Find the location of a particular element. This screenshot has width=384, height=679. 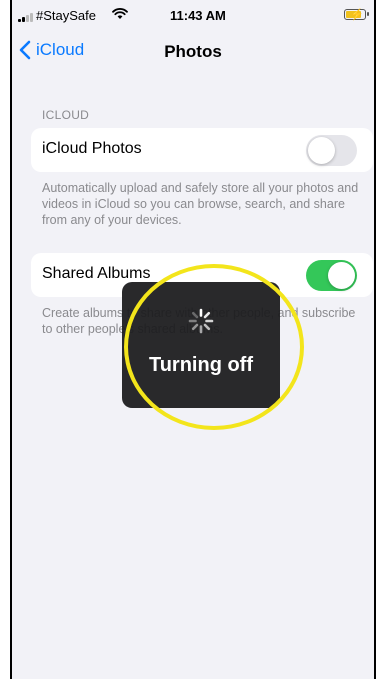

carrier-name: #StaySafe is located at coordinates (66, 15).